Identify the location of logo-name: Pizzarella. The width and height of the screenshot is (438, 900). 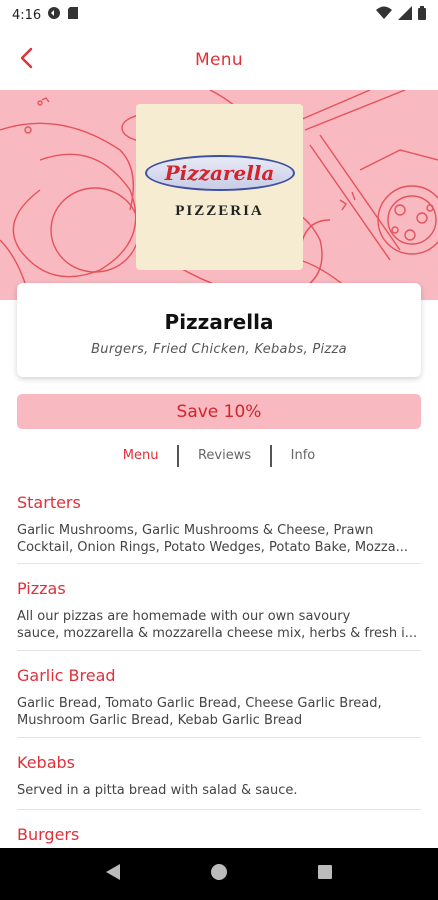
(219, 172).